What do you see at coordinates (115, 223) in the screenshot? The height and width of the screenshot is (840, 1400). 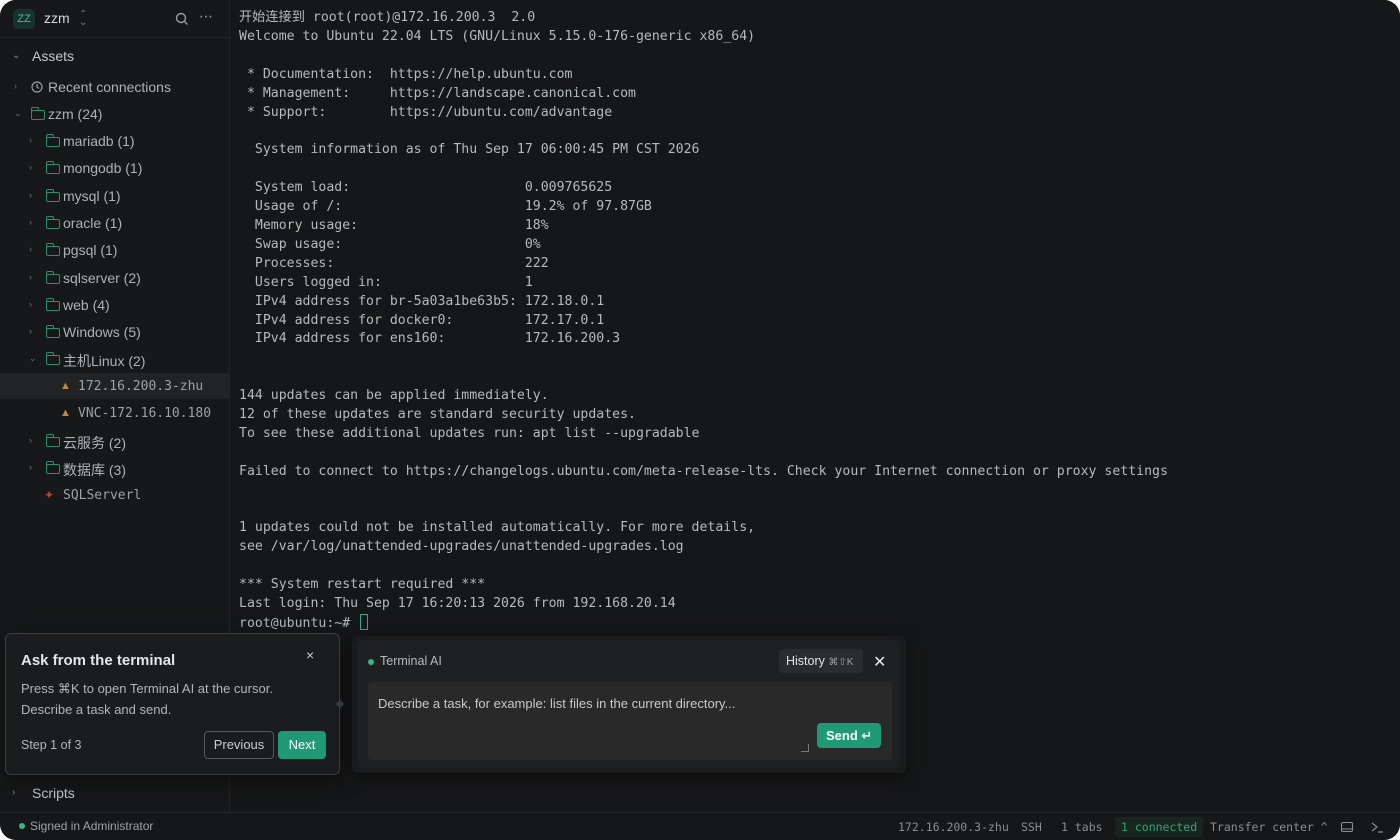 I see `tree-folder: › oracle (1)` at bounding box center [115, 223].